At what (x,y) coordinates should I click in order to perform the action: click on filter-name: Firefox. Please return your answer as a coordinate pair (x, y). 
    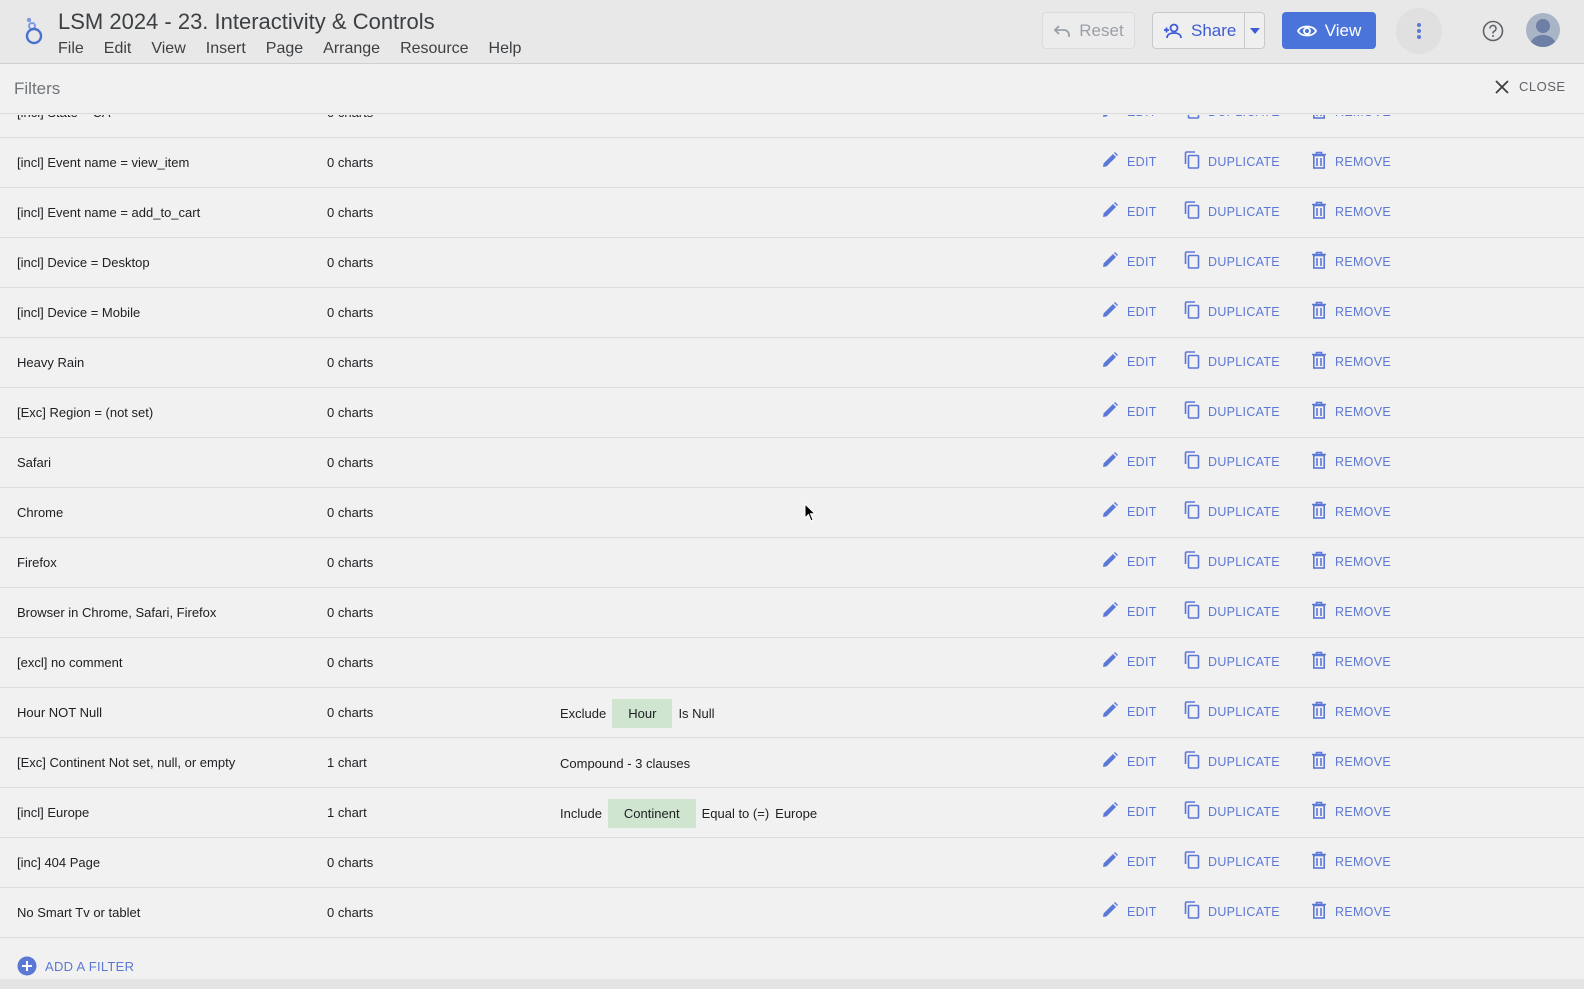
    Looking at the image, I should click on (37, 562).